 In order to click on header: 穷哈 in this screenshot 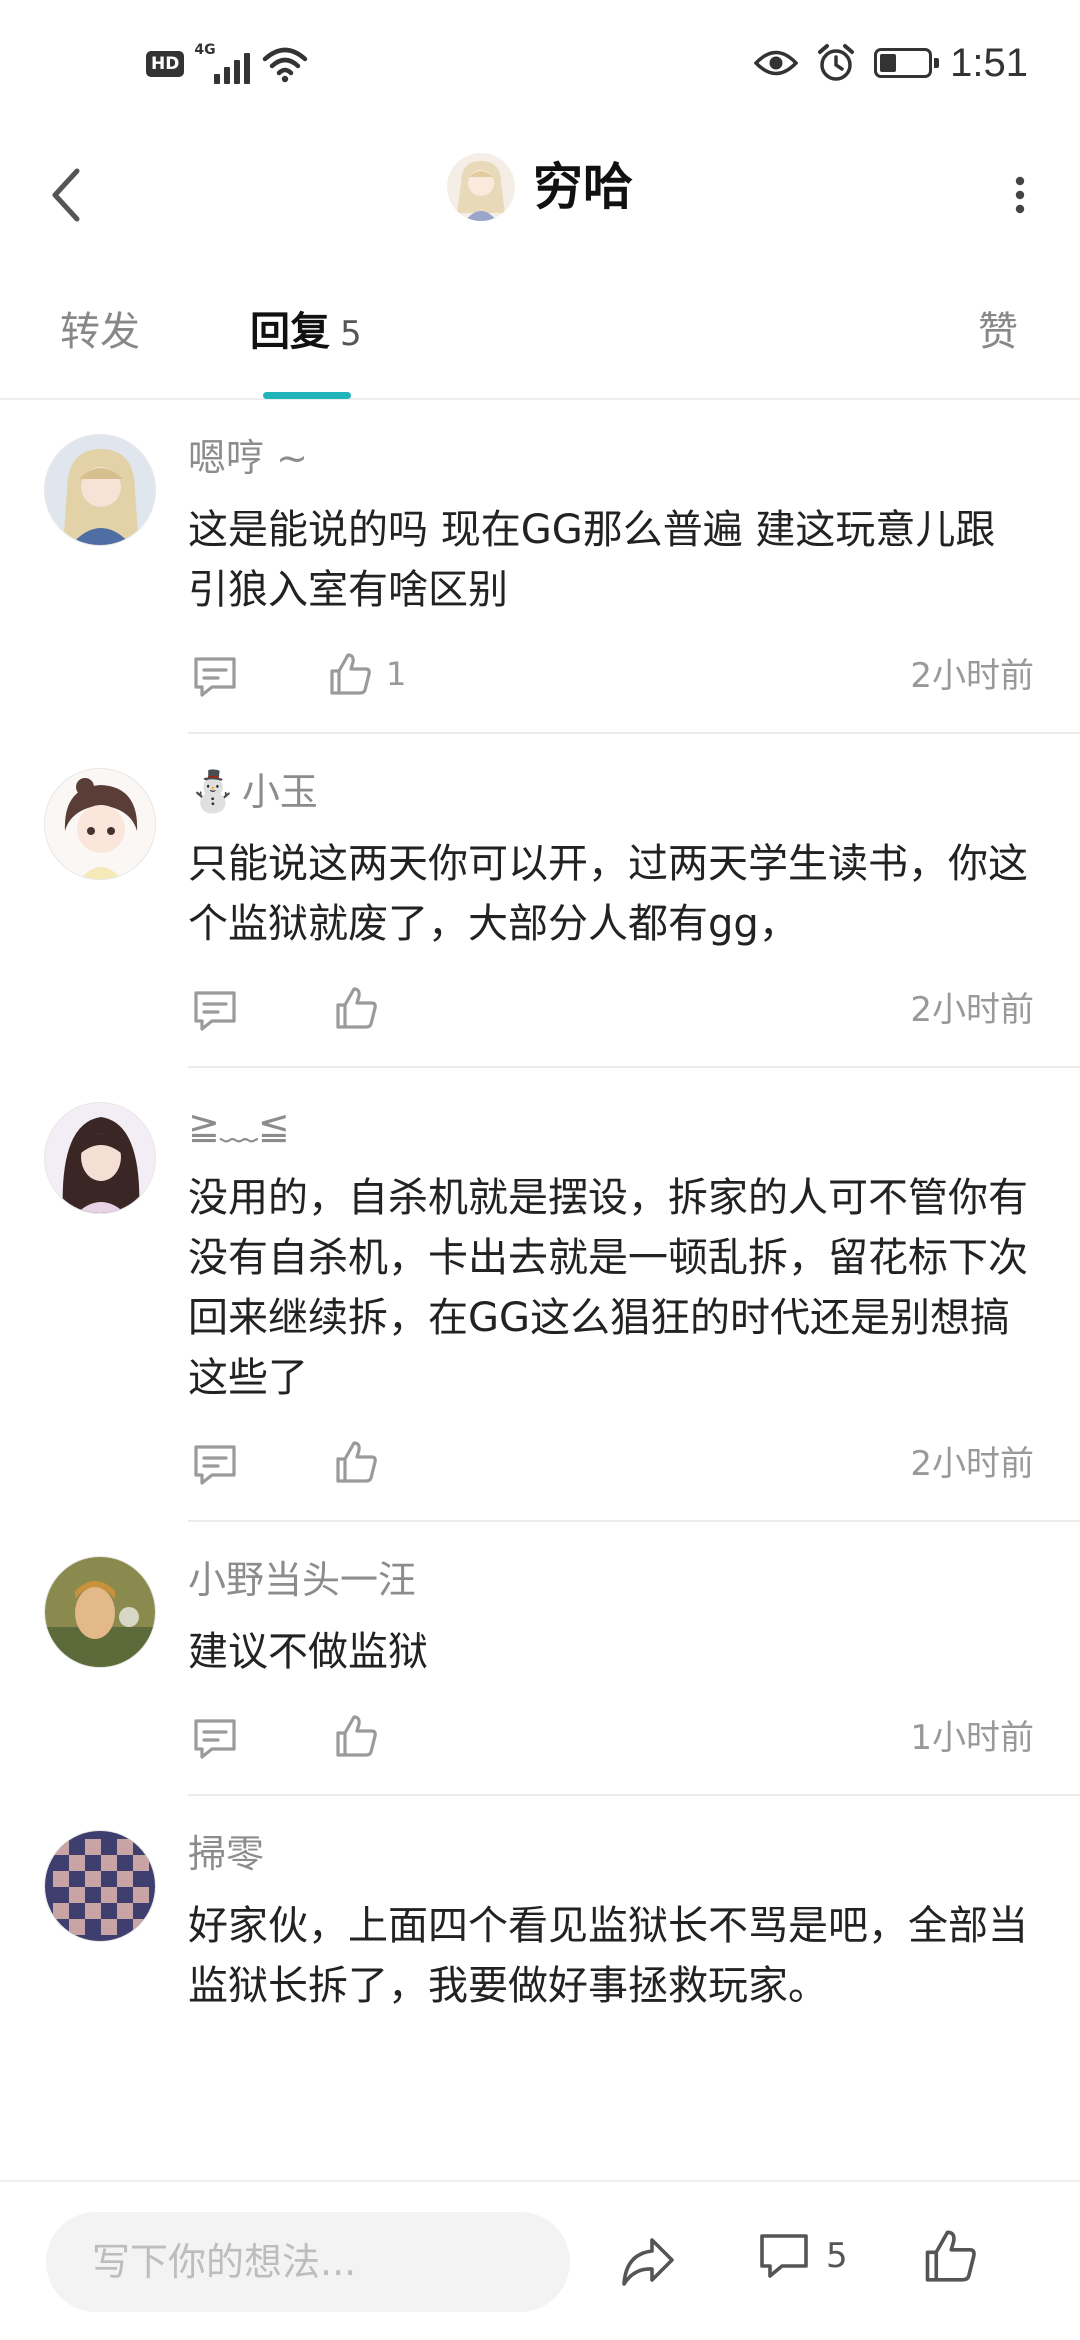, I will do `click(540, 195)`.